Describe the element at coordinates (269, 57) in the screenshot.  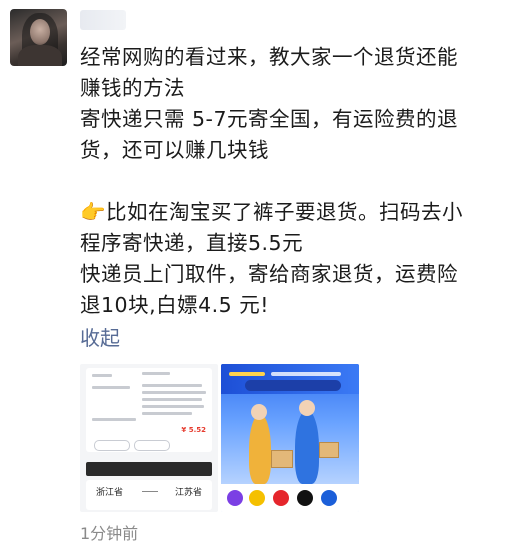
I see `post-line: 经常网购的看过来，教大家一个退货还能` at that location.